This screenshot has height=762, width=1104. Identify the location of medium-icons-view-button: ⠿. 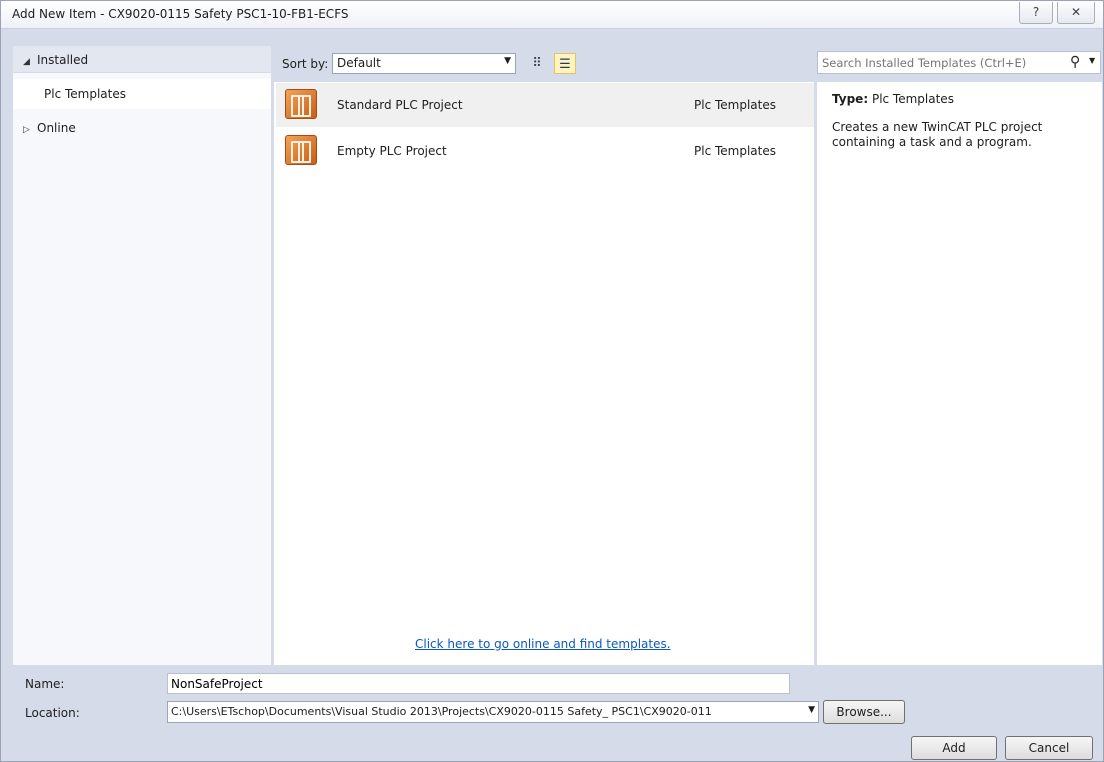
(537, 63).